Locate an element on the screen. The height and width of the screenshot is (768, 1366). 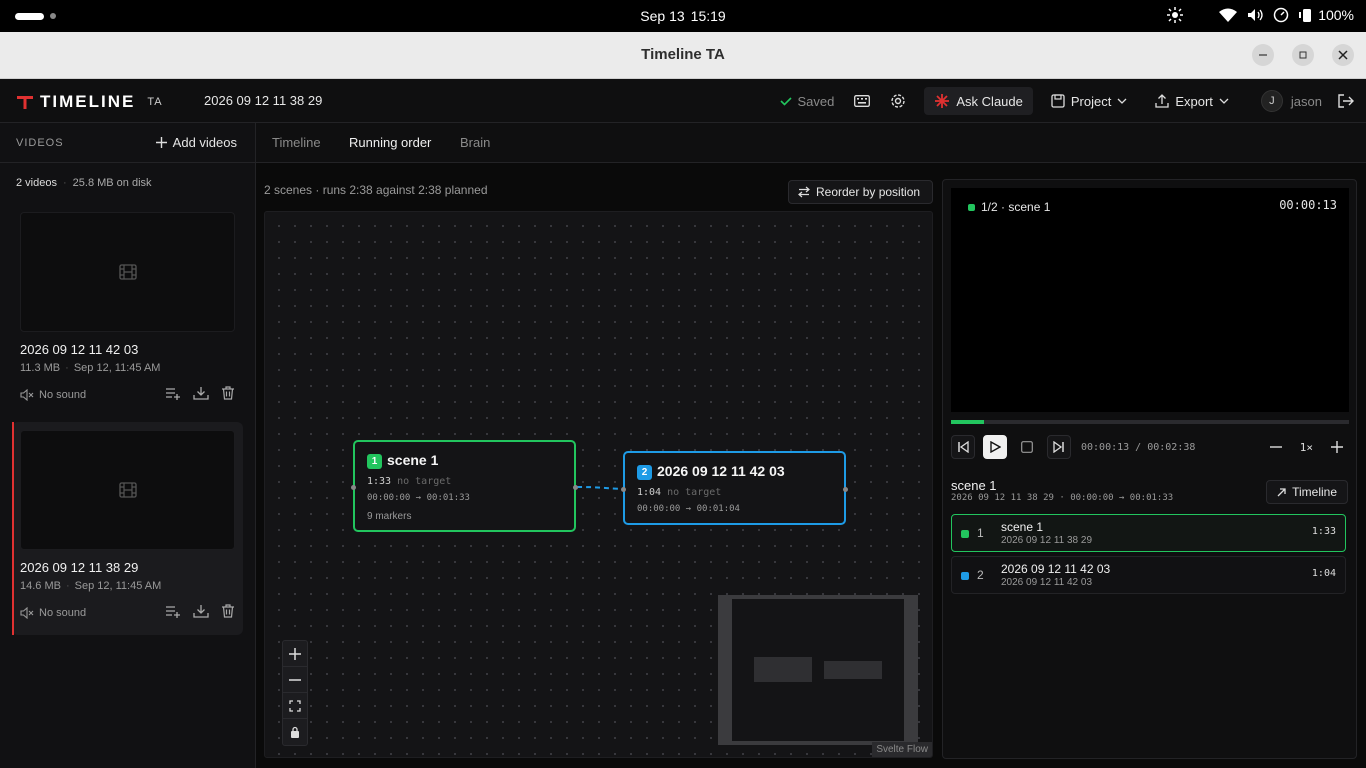
volume-icon is located at coordinates (1255, 15).